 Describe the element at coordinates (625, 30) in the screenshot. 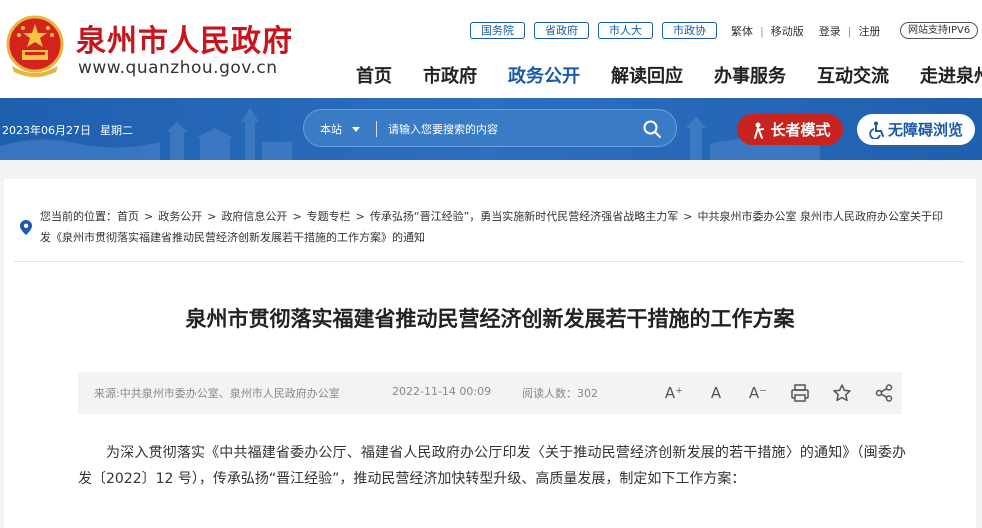

I see `top-link-city-congress: 市人大` at that location.